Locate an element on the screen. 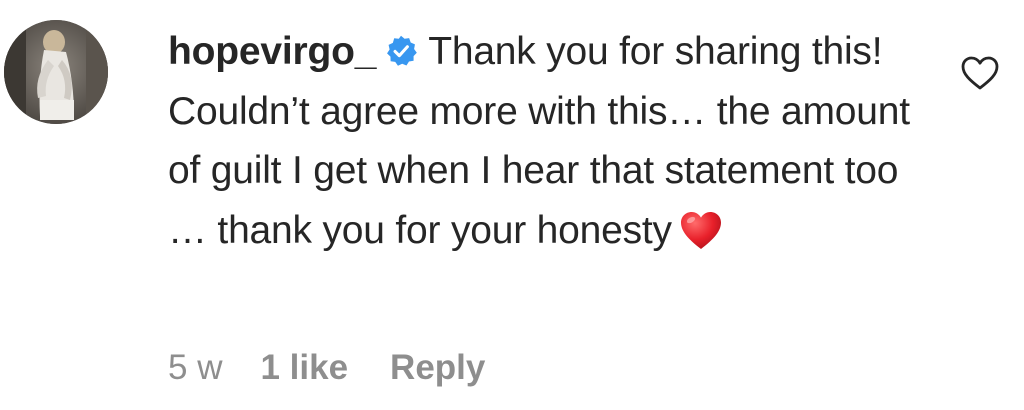 The width and height of the screenshot is (1024, 410). heart-outline-icon is located at coordinates (980, 73).